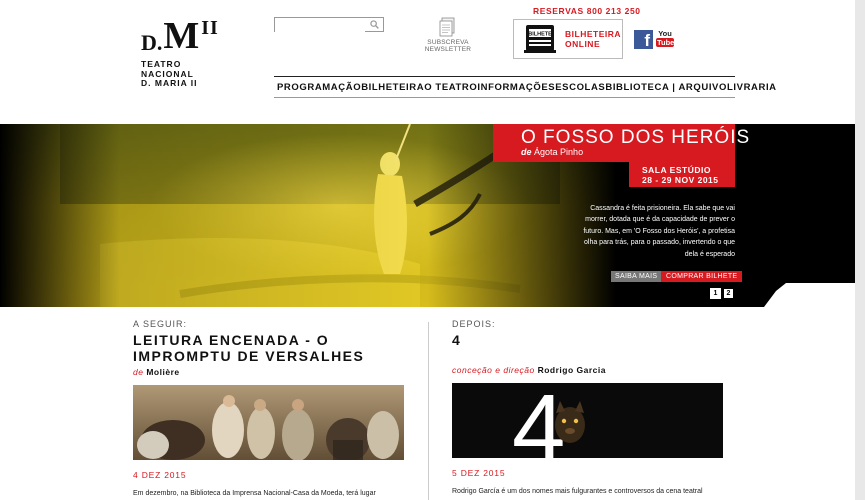  I want to click on theatre-logo: D. M II TEATRO NACIONAL D. MARIA II, so click(186, 54).